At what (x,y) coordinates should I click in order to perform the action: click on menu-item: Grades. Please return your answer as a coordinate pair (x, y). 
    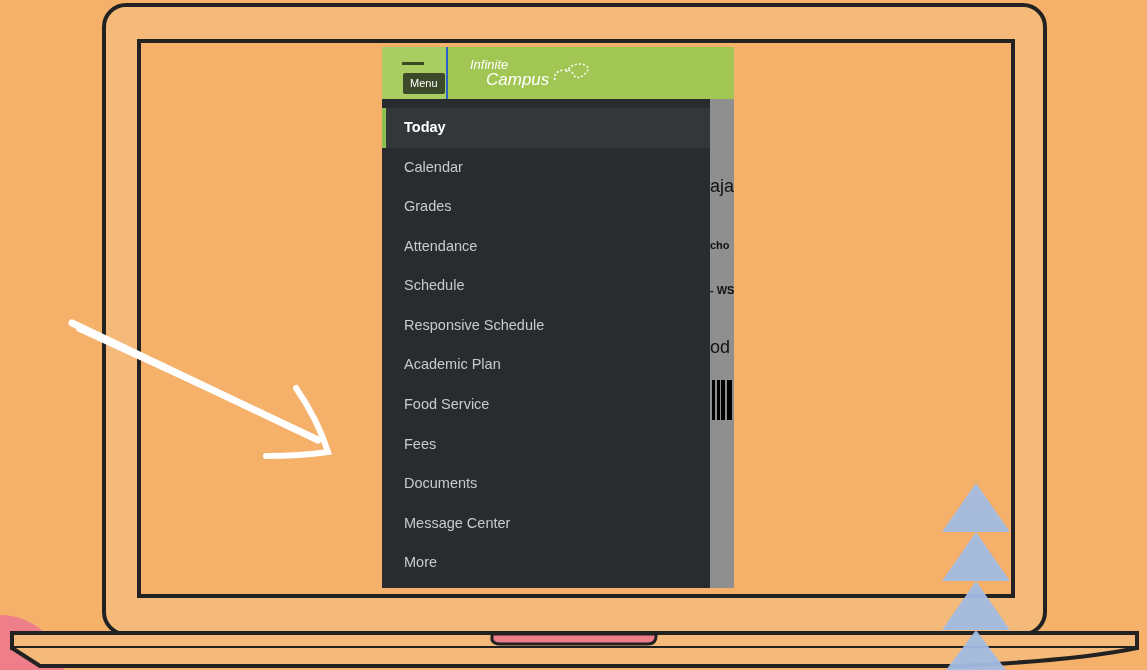
    Looking at the image, I should click on (546, 207).